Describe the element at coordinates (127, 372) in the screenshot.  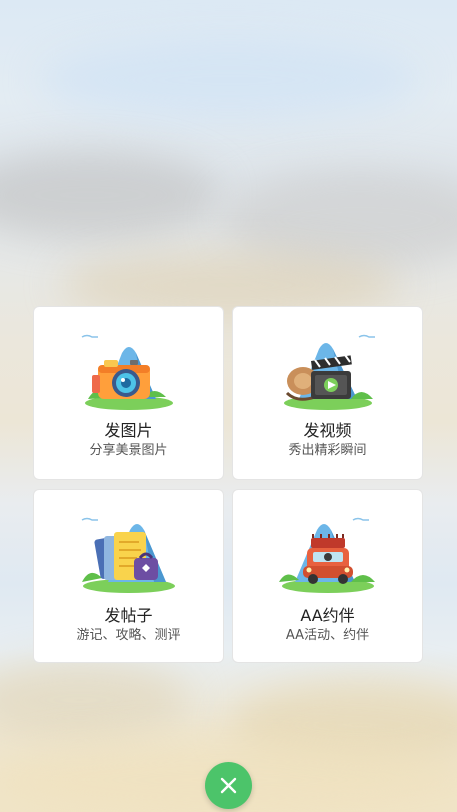
I see `camera-icon` at that location.